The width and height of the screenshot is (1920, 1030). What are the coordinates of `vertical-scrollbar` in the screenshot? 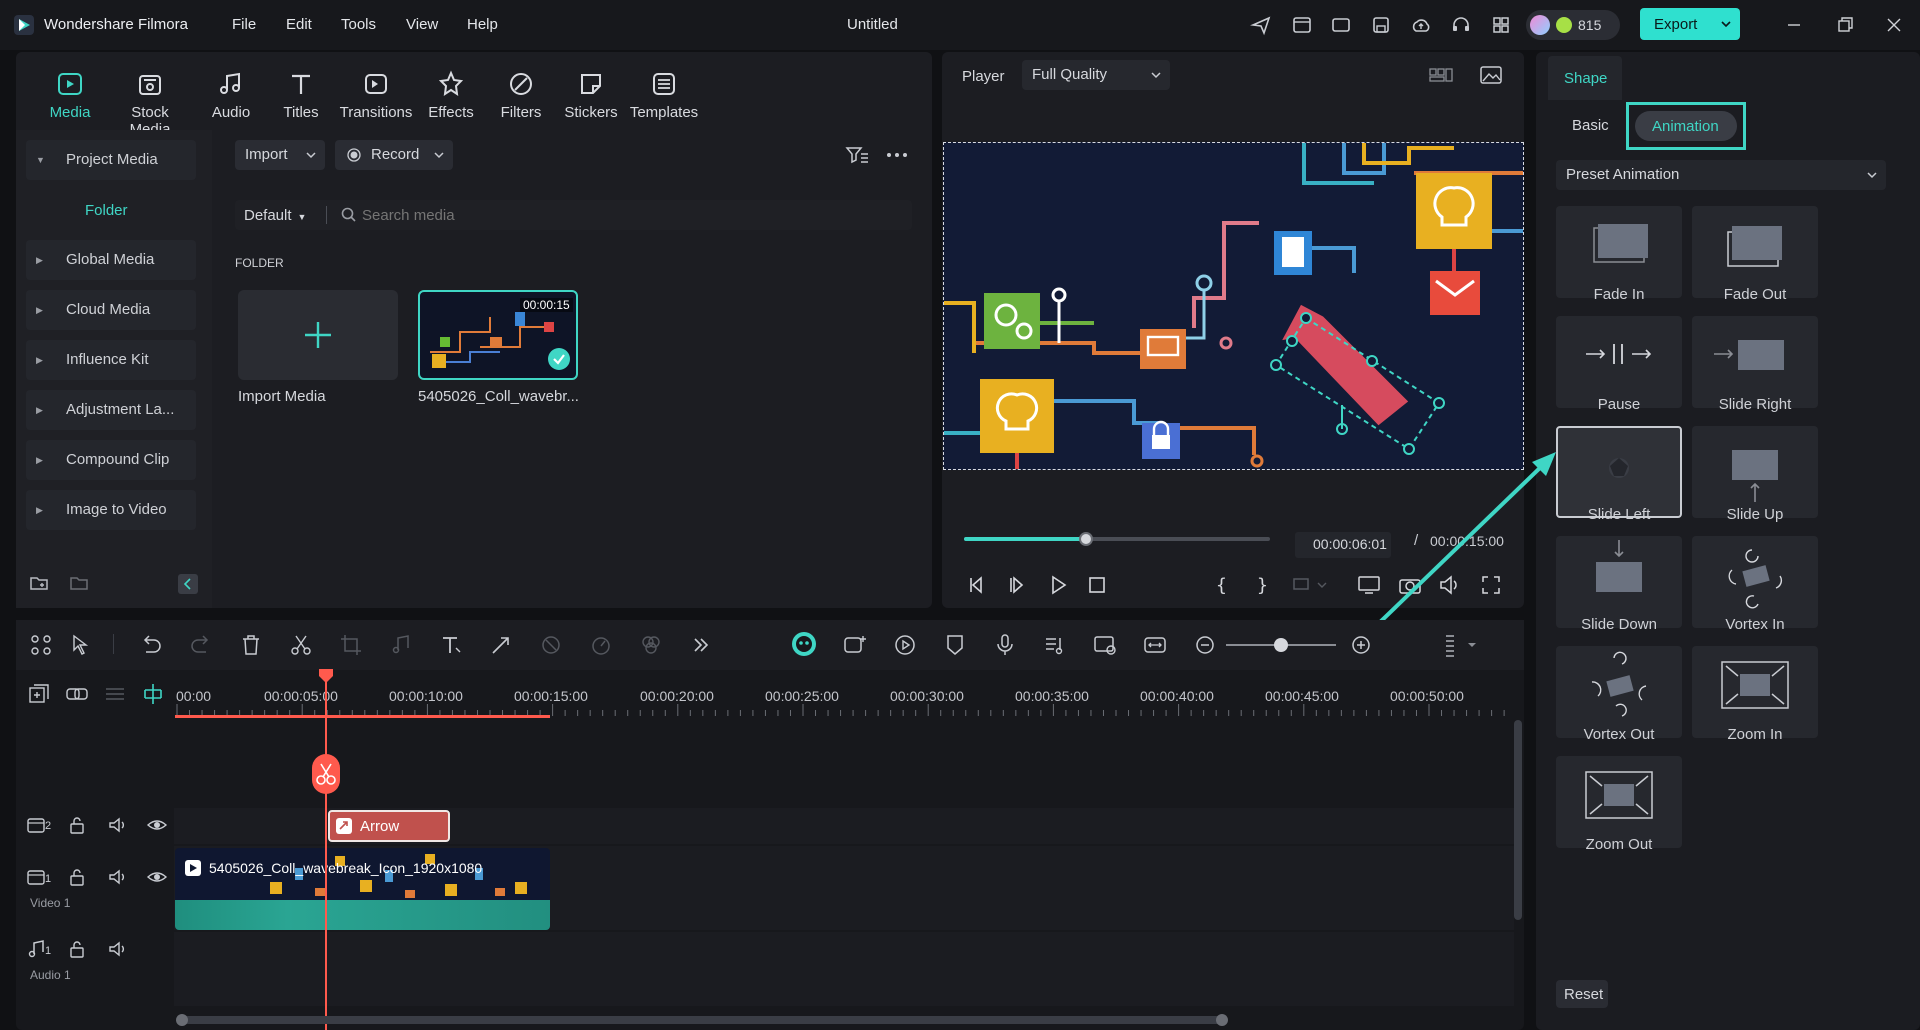 It's located at (1518, 820).